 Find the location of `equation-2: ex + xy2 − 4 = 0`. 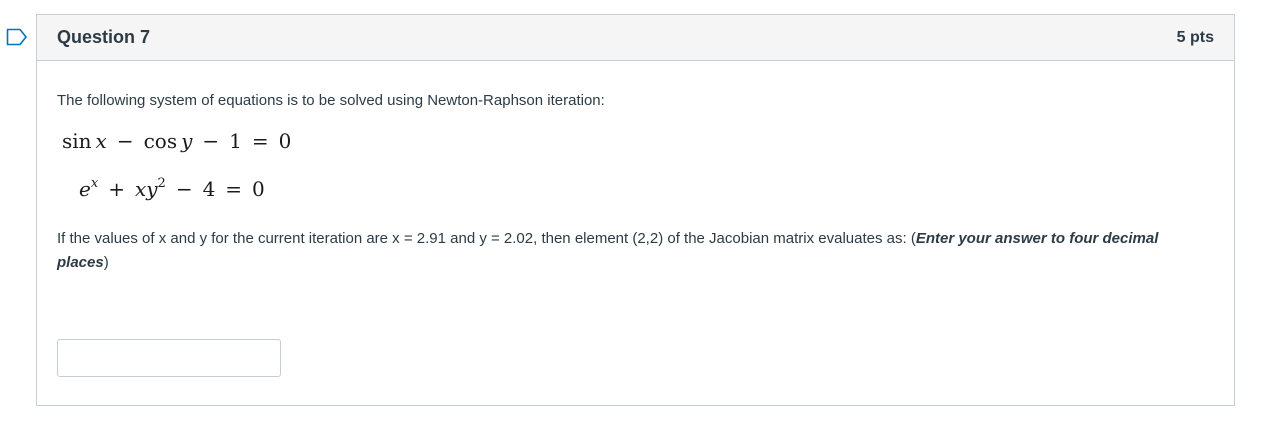

equation-2: ex + xy2 − 4 = 0 is located at coordinates (172, 188).